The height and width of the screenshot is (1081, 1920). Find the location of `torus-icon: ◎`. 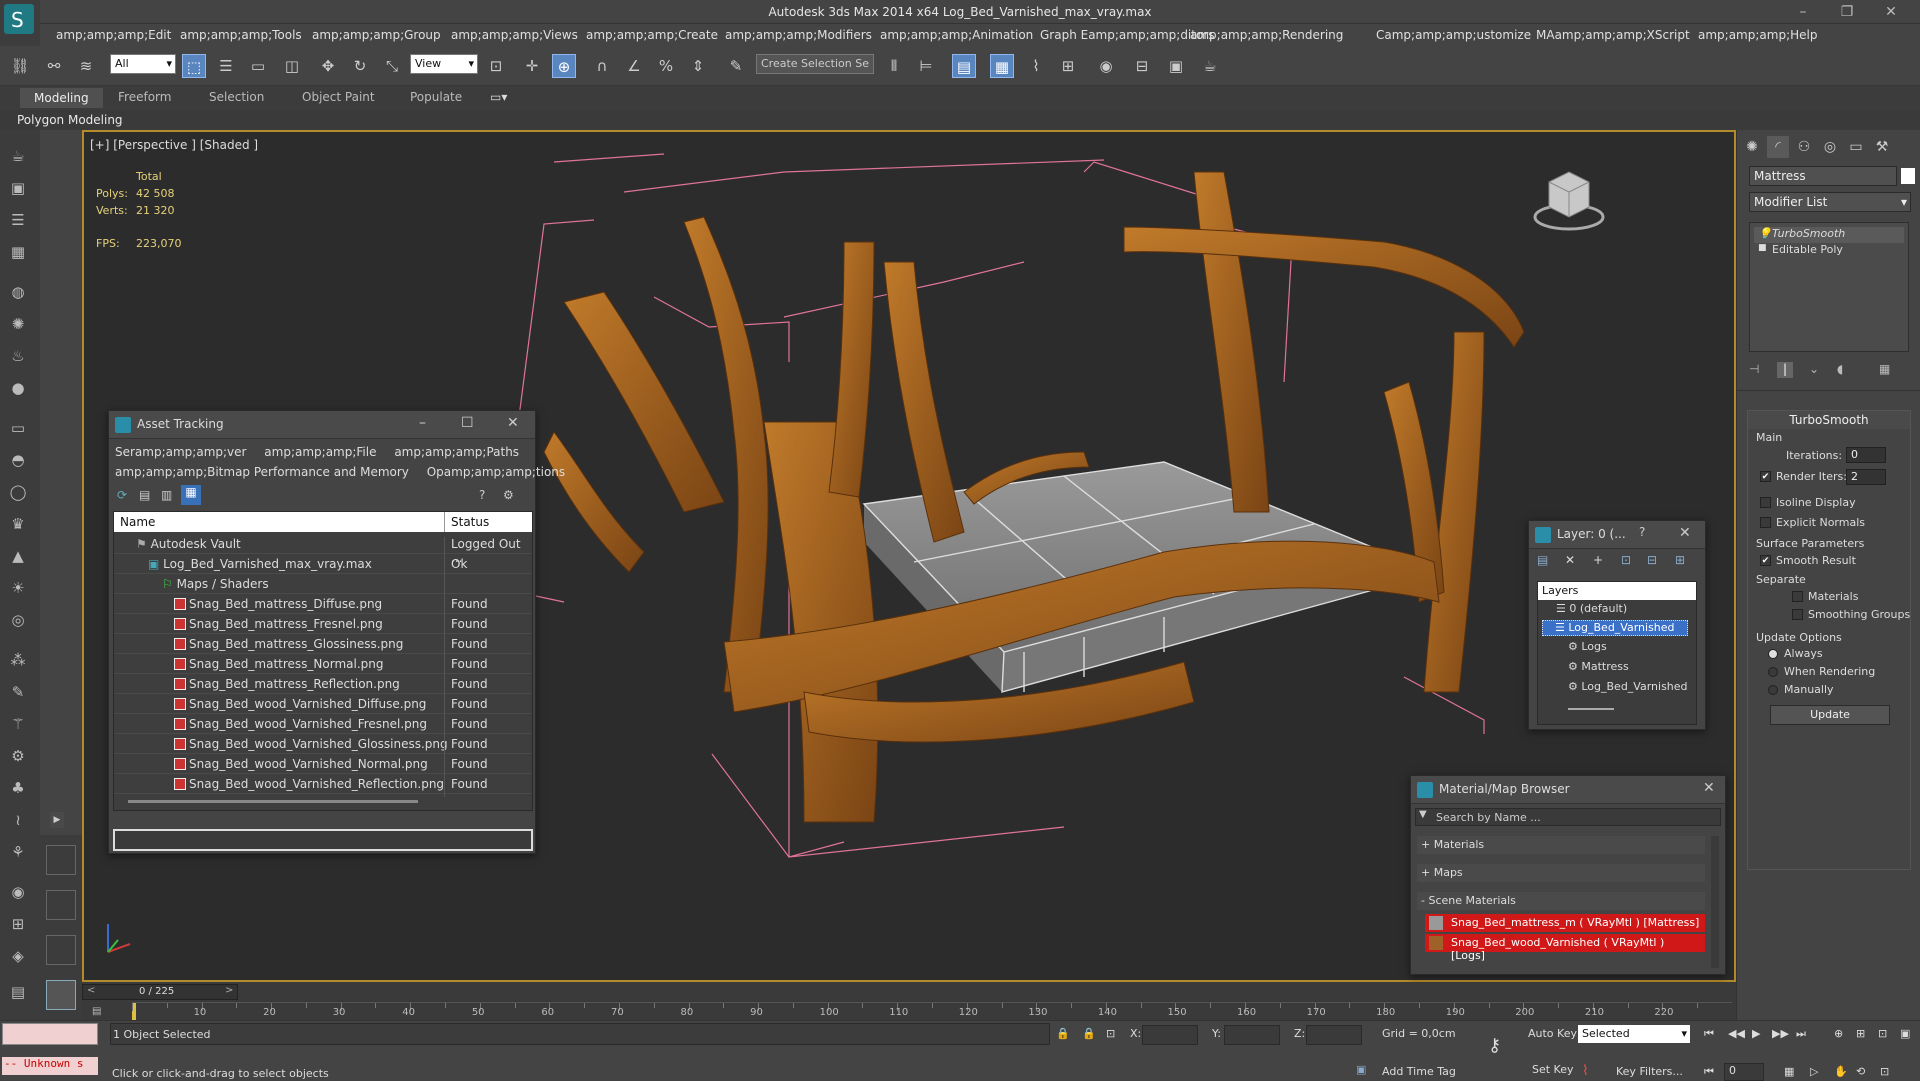

torus-icon: ◎ is located at coordinates (18, 620).